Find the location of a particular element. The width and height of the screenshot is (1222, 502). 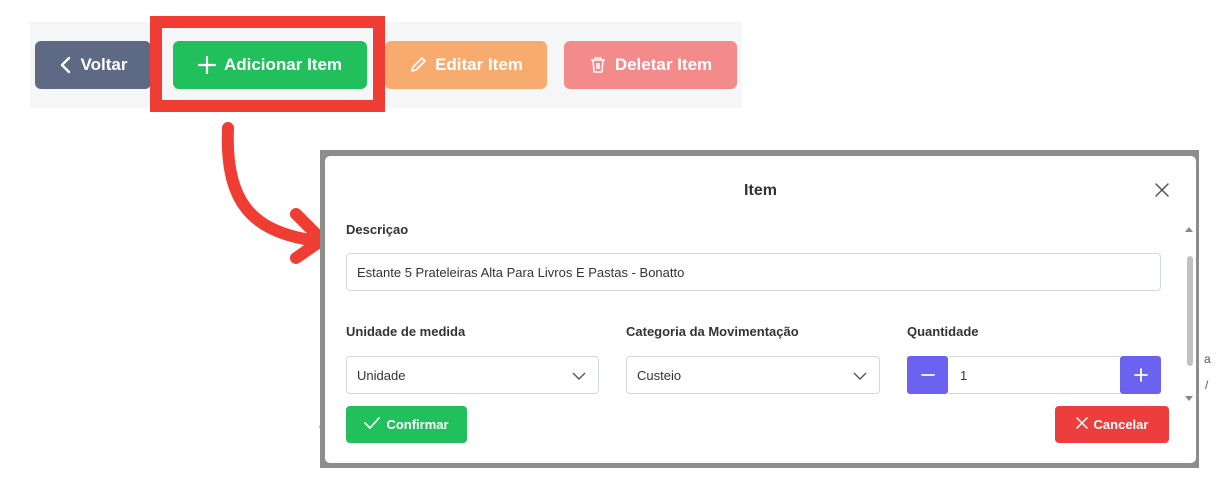

scroll-thumb is located at coordinates (1190, 311).